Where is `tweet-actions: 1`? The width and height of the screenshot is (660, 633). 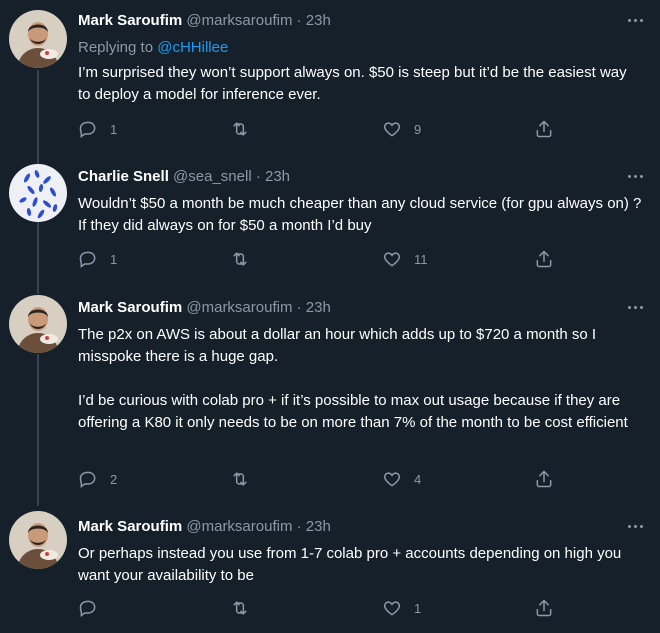 tweet-actions: 1 is located at coordinates (318, 608).